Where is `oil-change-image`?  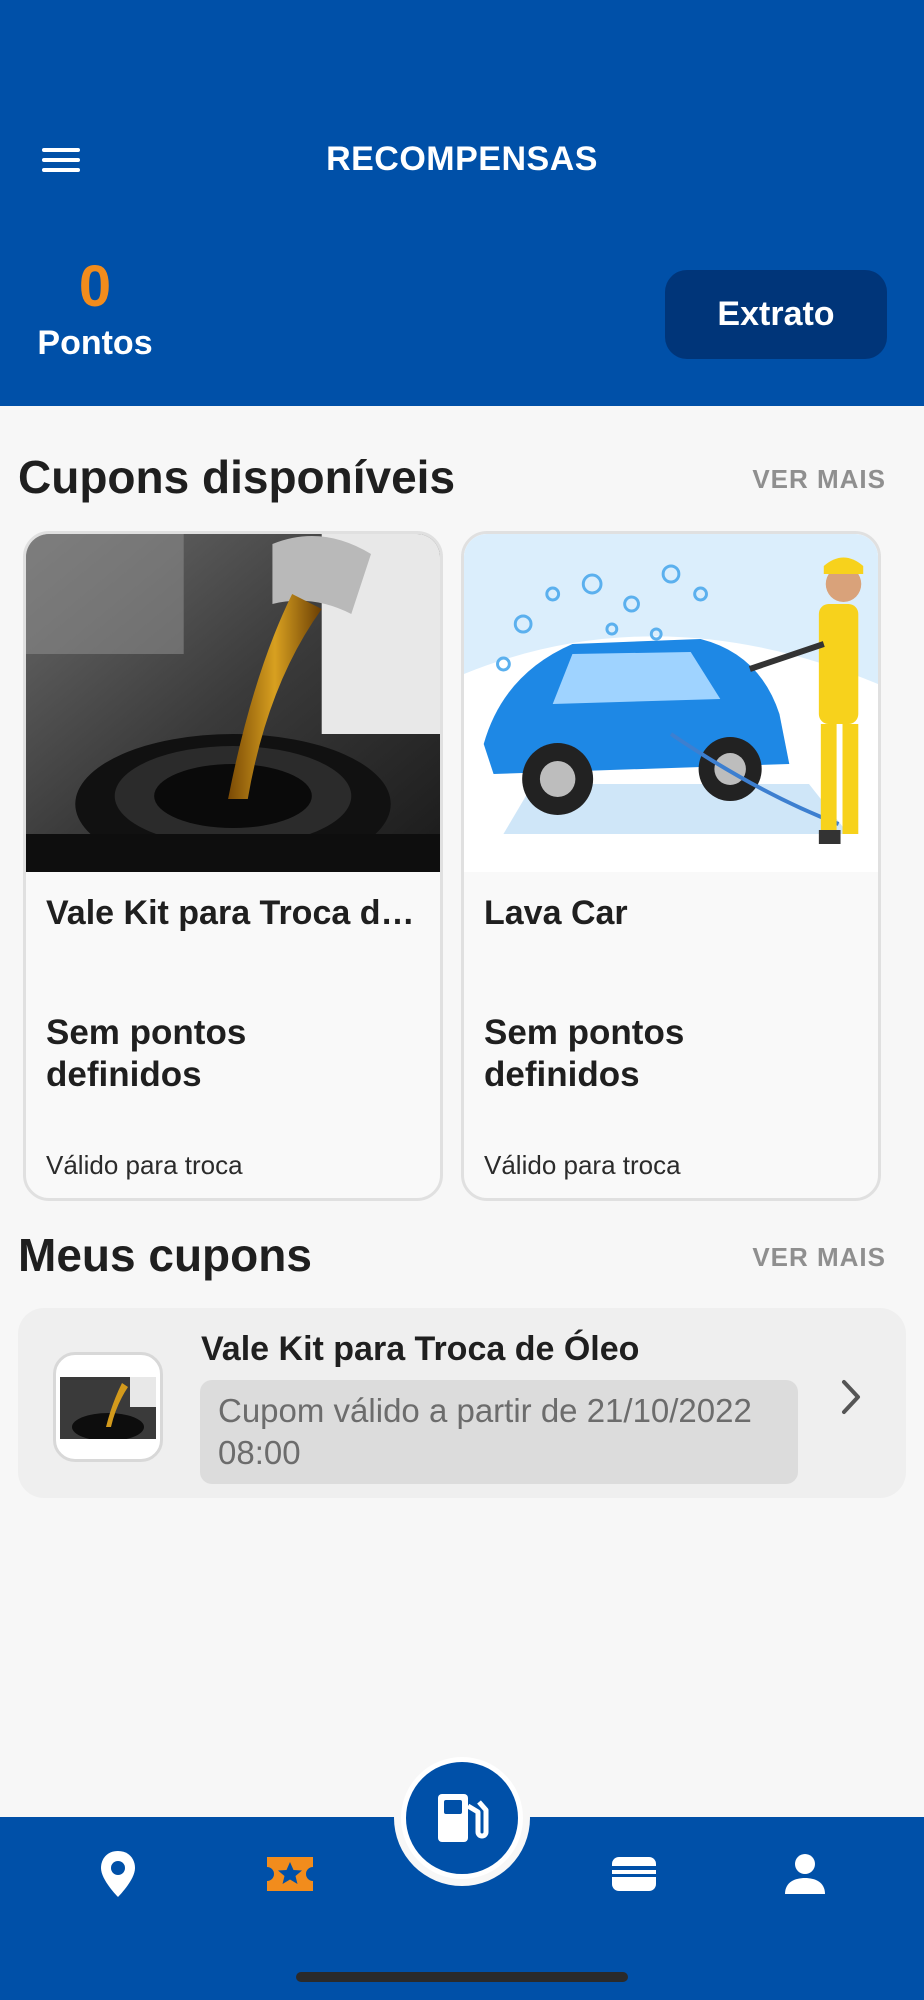
oil-change-image is located at coordinates (233, 703).